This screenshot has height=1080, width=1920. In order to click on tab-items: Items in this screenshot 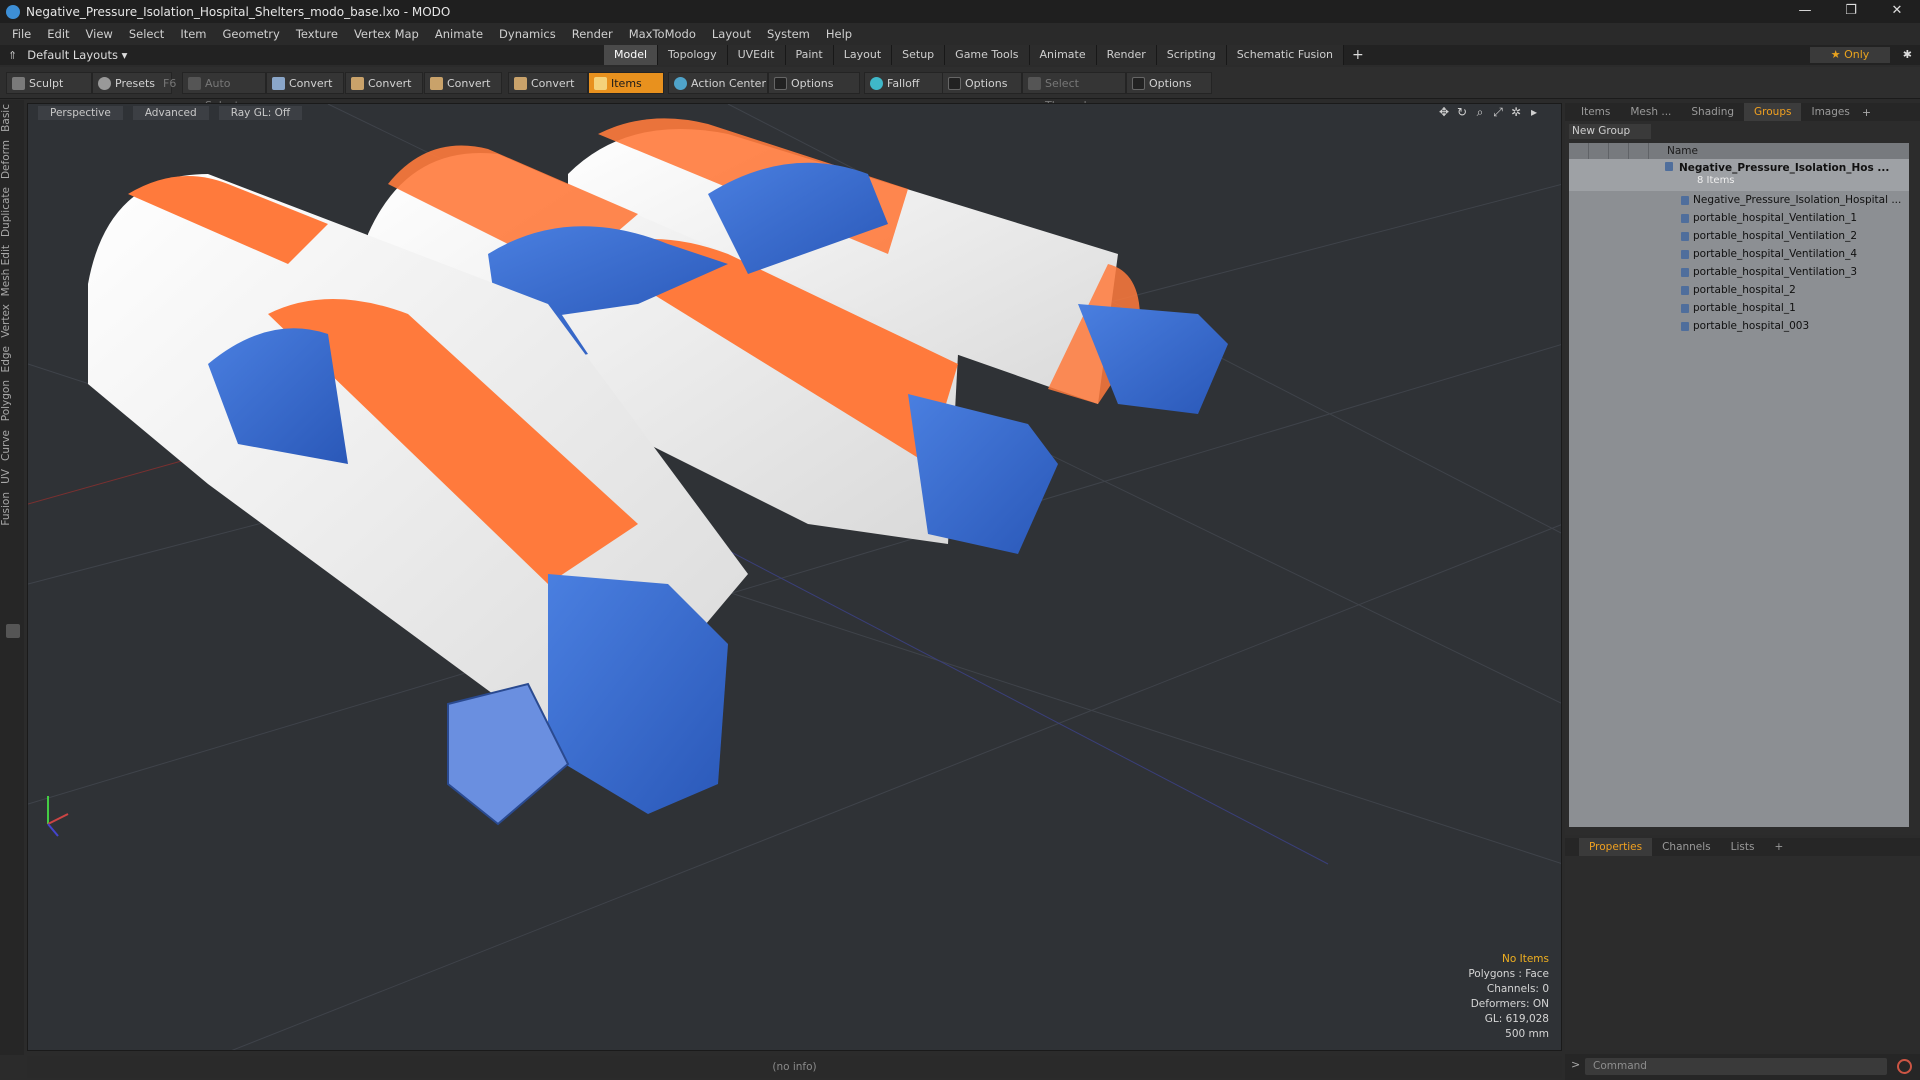, I will do `click(1595, 112)`.